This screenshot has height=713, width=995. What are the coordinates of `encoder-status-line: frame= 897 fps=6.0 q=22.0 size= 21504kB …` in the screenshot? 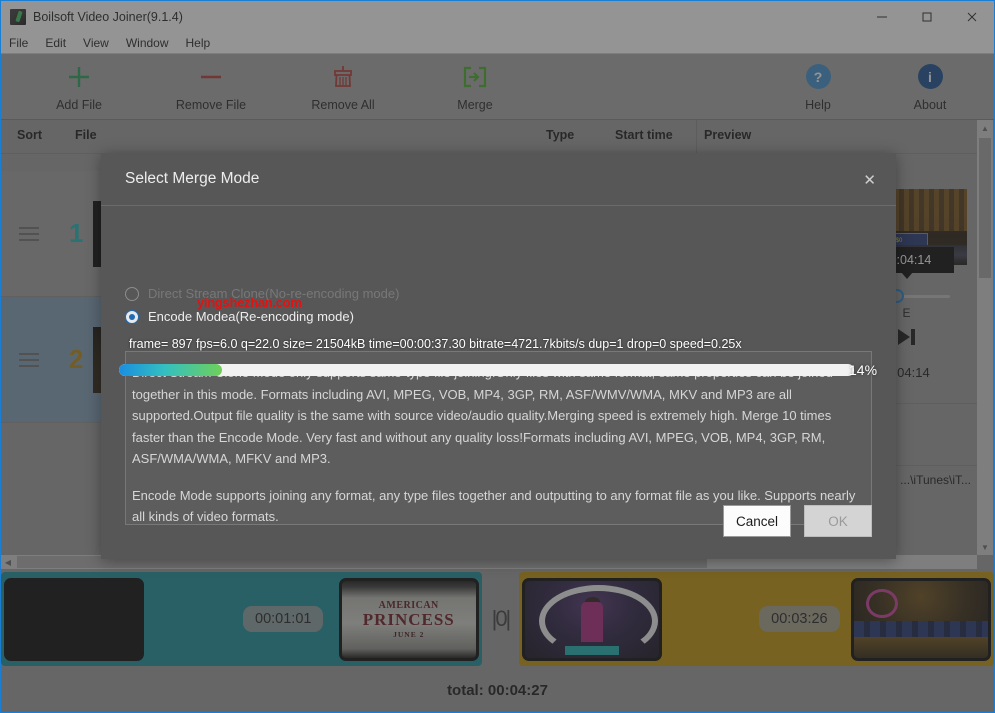 It's located at (435, 344).